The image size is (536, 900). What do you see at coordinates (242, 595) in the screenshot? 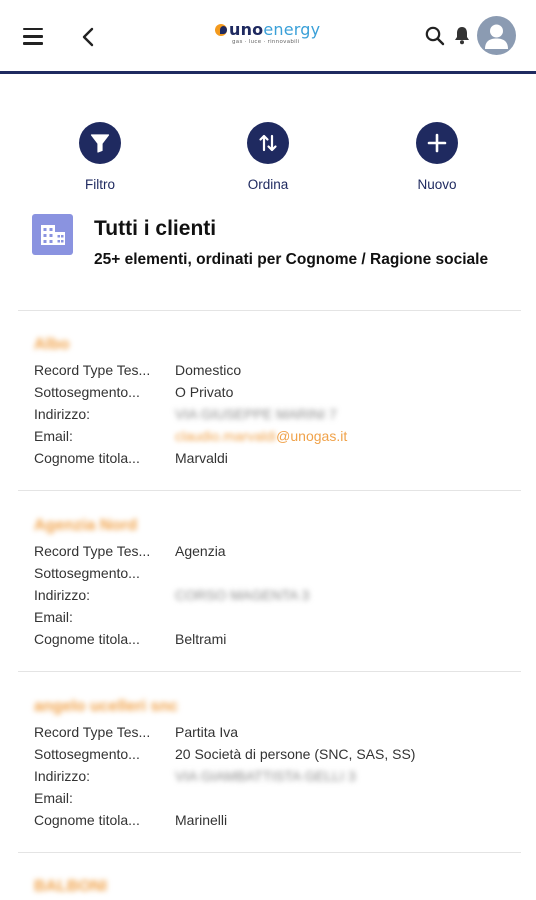
I see `indirizzo-value: CORSO MAGENTA 3` at bounding box center [242, 595].